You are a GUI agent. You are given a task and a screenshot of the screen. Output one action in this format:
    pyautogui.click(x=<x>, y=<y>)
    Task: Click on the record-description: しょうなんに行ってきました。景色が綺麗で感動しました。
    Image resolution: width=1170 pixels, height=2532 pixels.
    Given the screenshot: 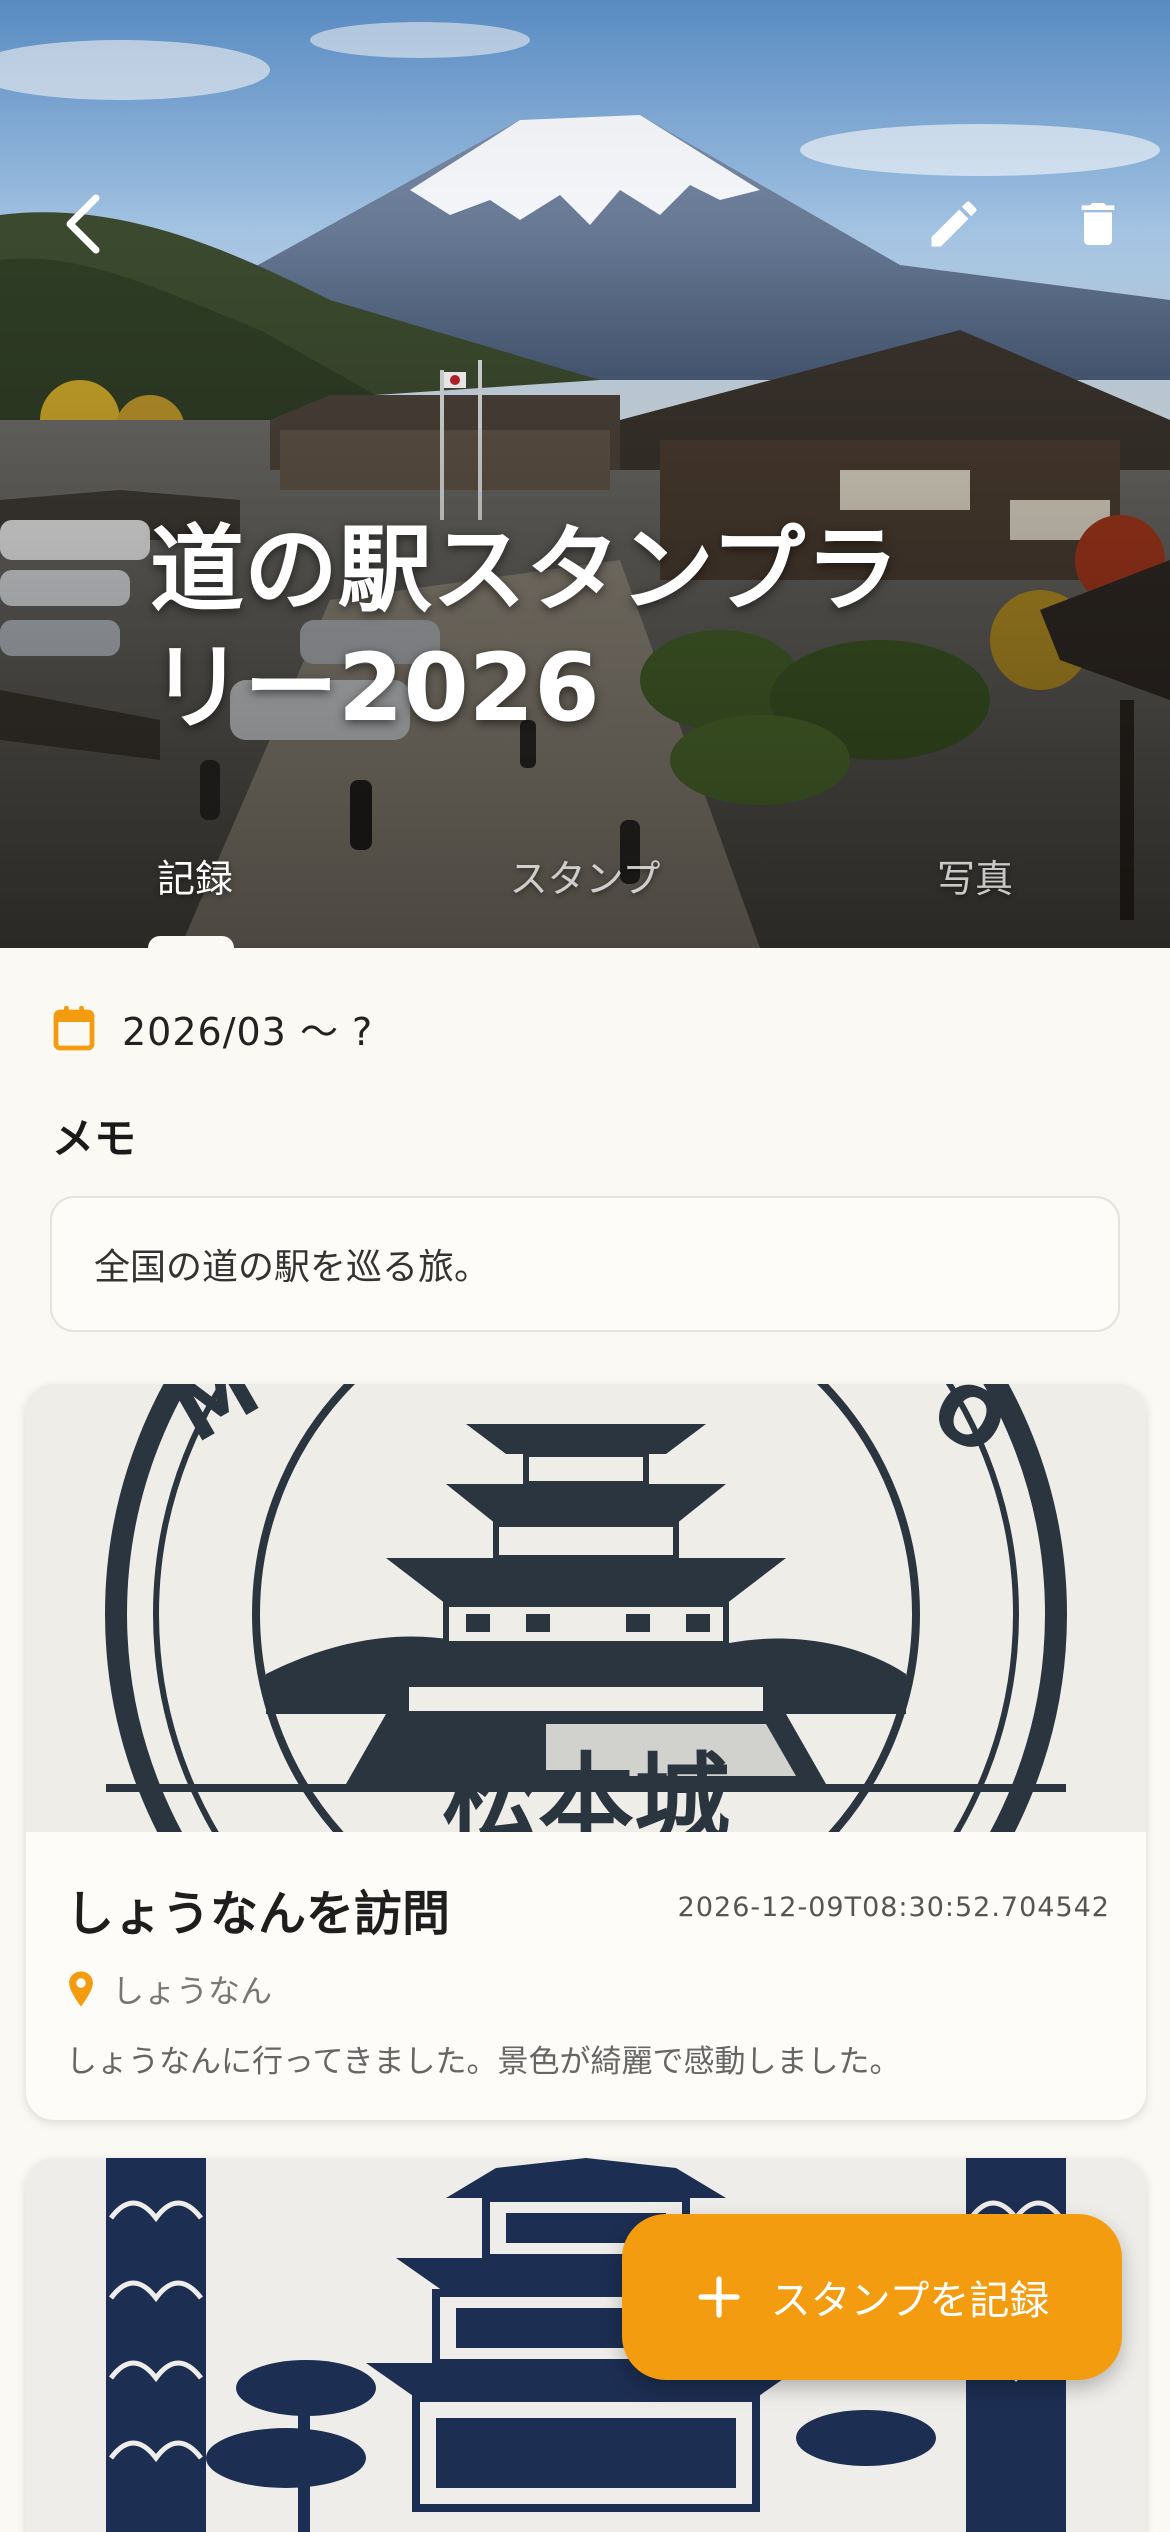 What is the action you would take?
    pyautogui.click(x=483, y=2062)
    